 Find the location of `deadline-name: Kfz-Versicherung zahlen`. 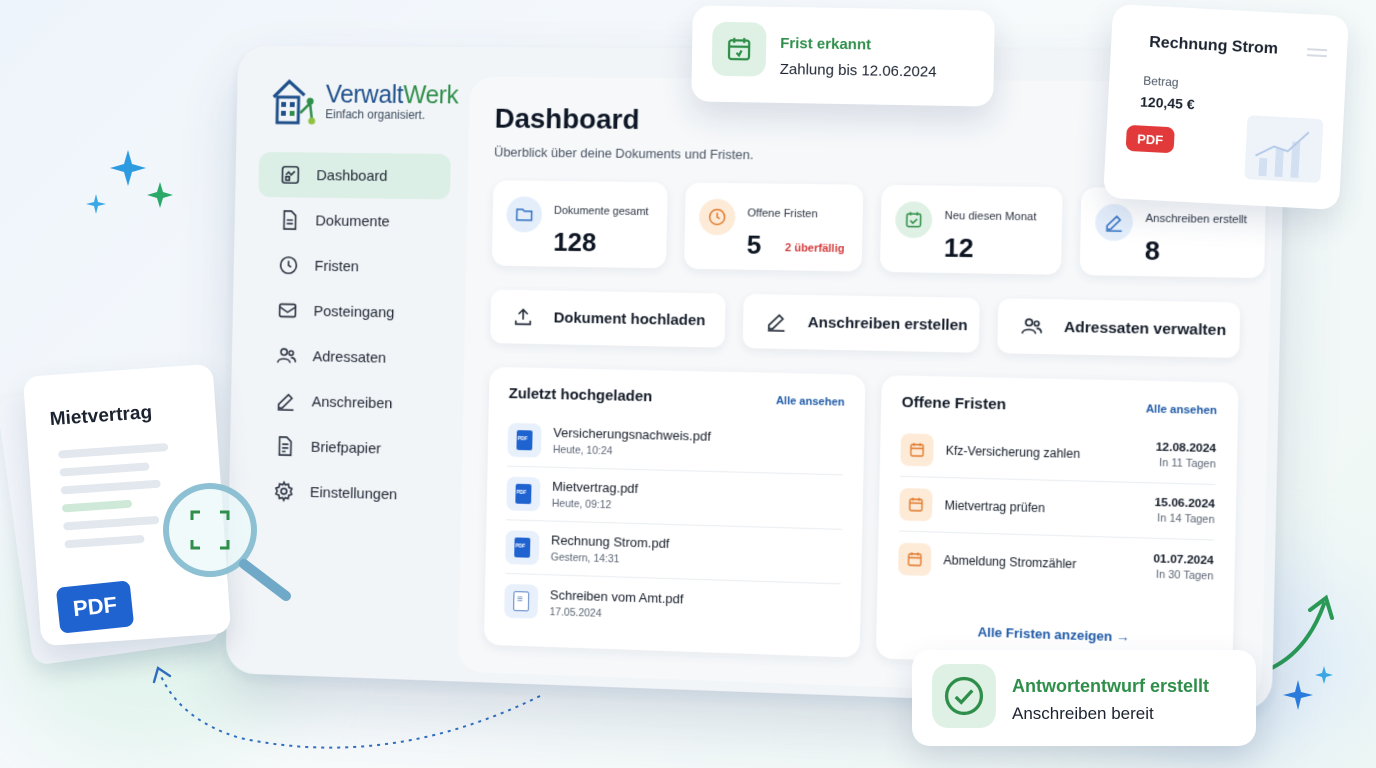

deadline-name: Kfz-Versicherung zahlen is located at coordinates (1051, 452).